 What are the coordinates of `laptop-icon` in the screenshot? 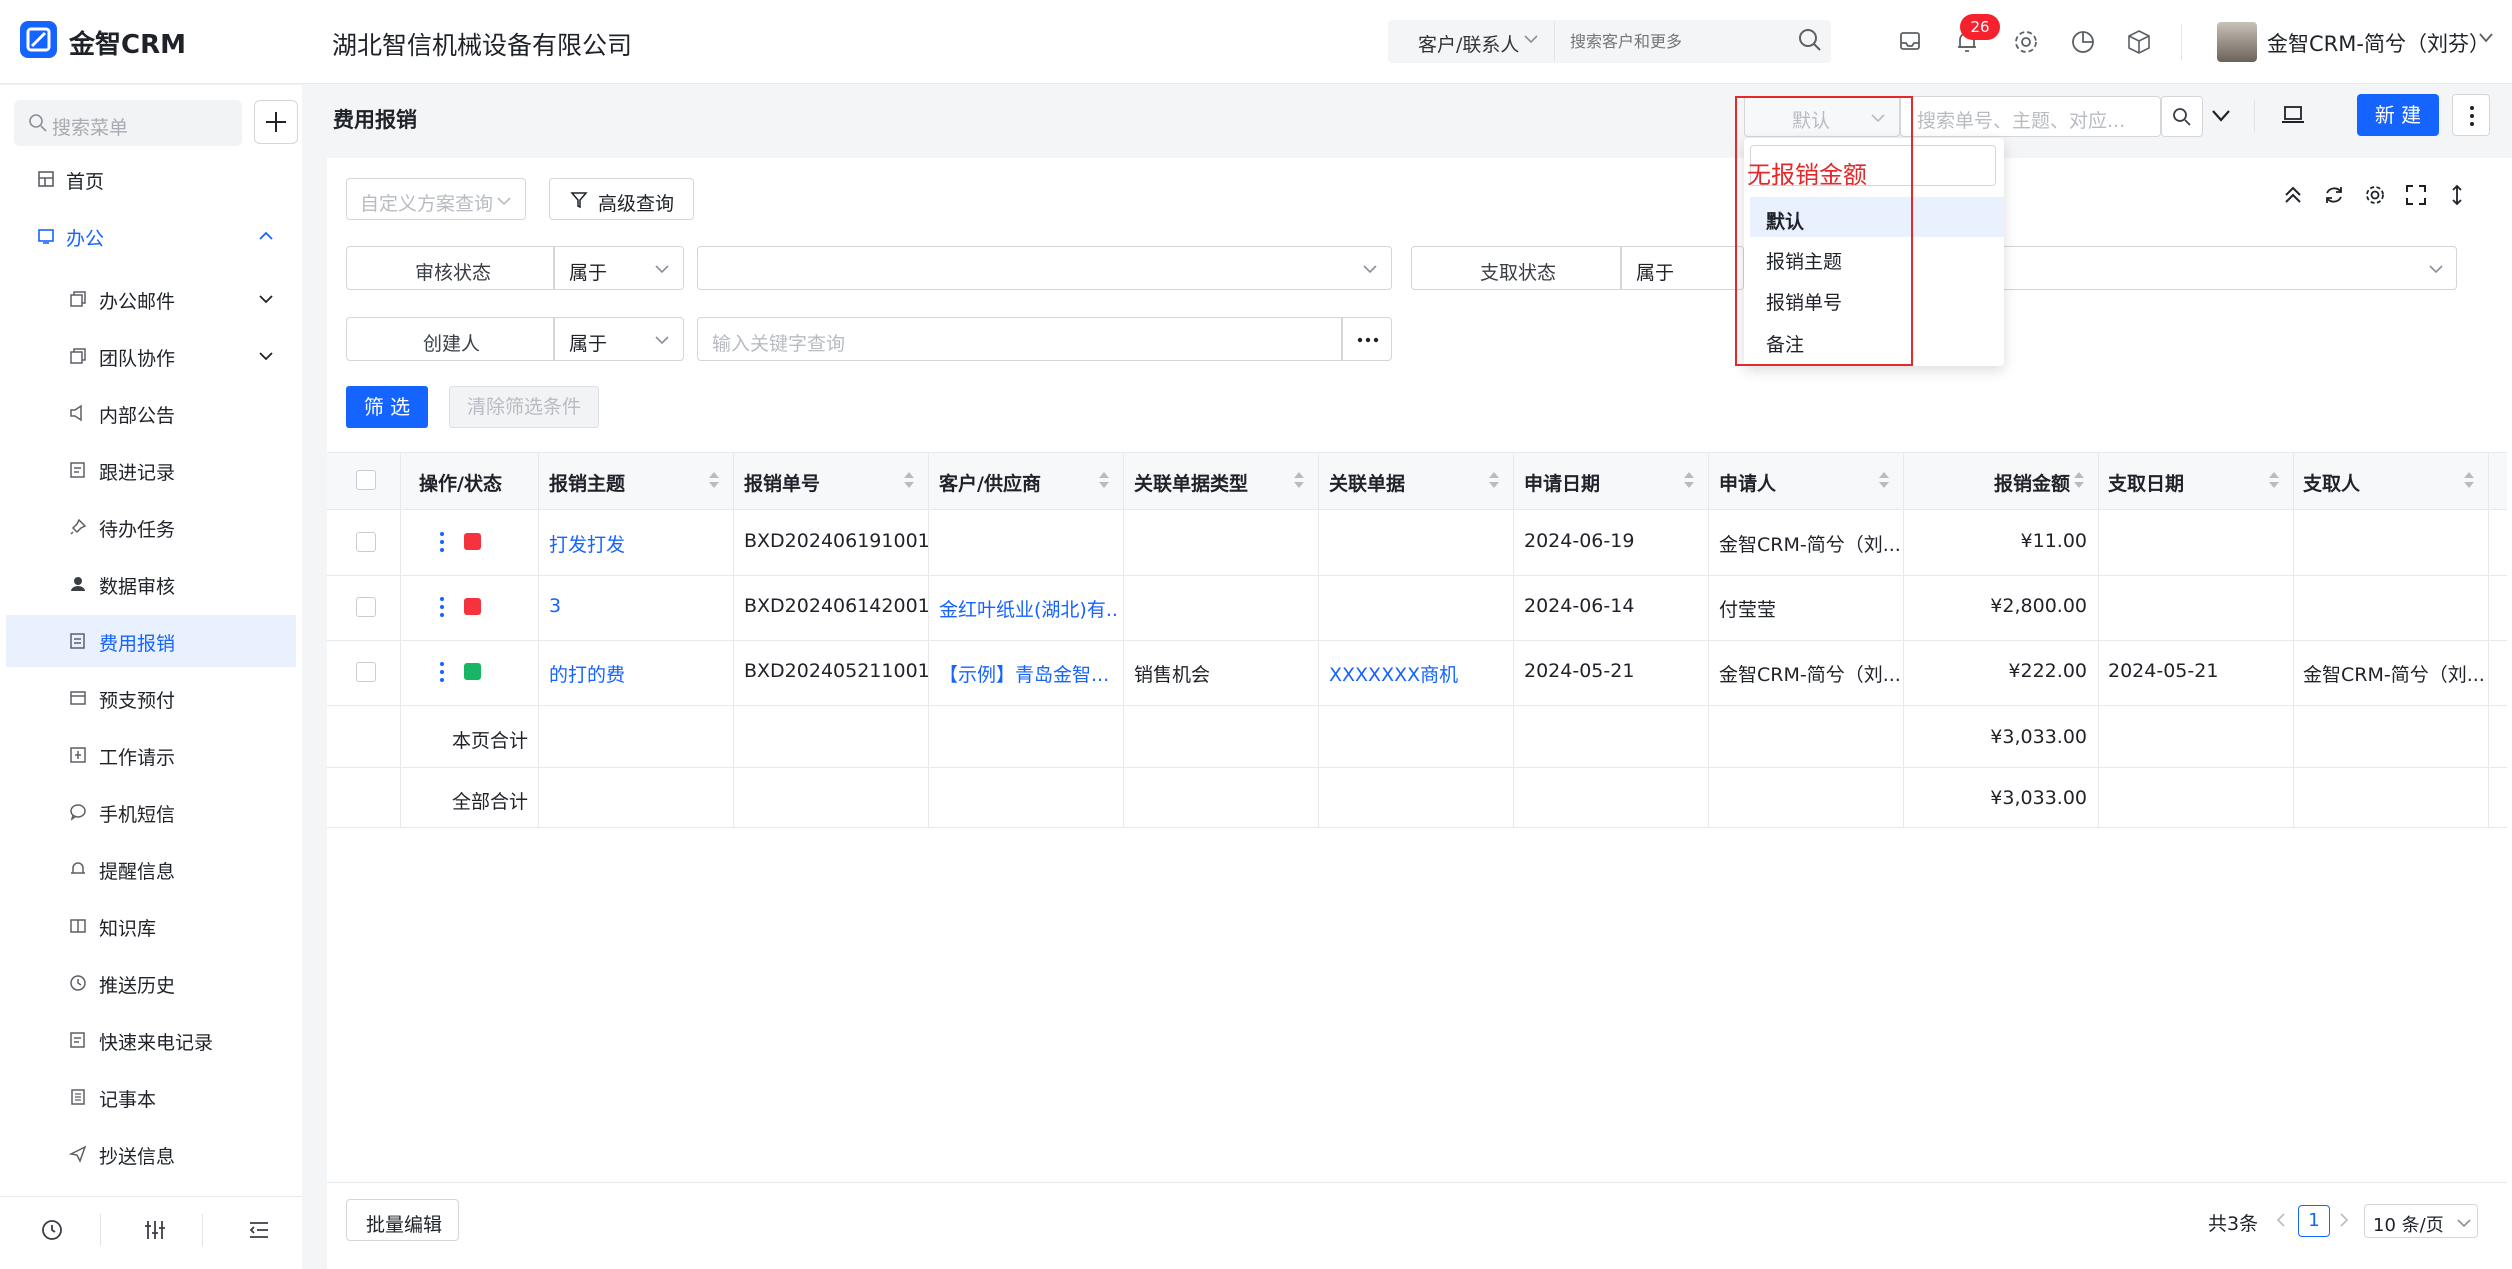 It's located at (2293, 115).